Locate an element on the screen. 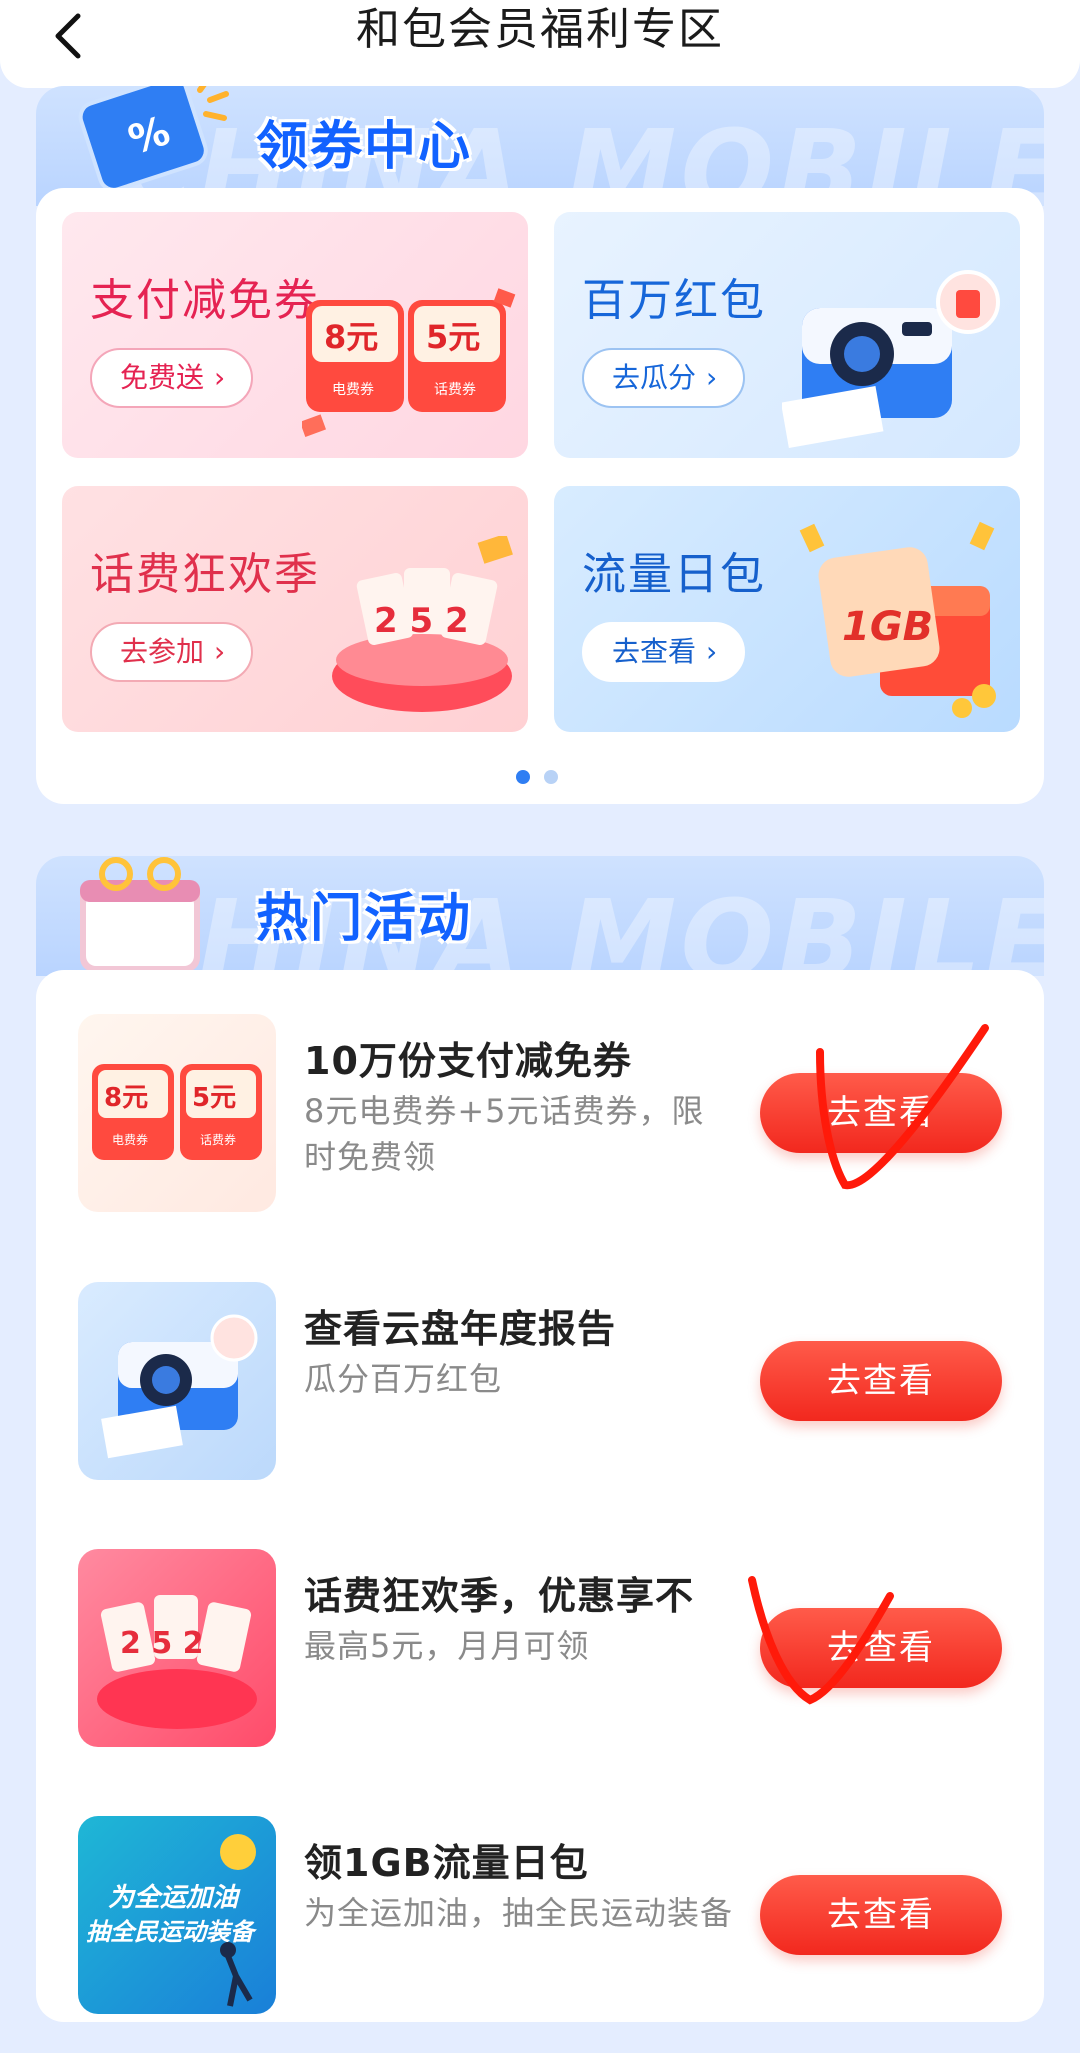  camera-thumbnail-art is located at coordinates (179, 1386).